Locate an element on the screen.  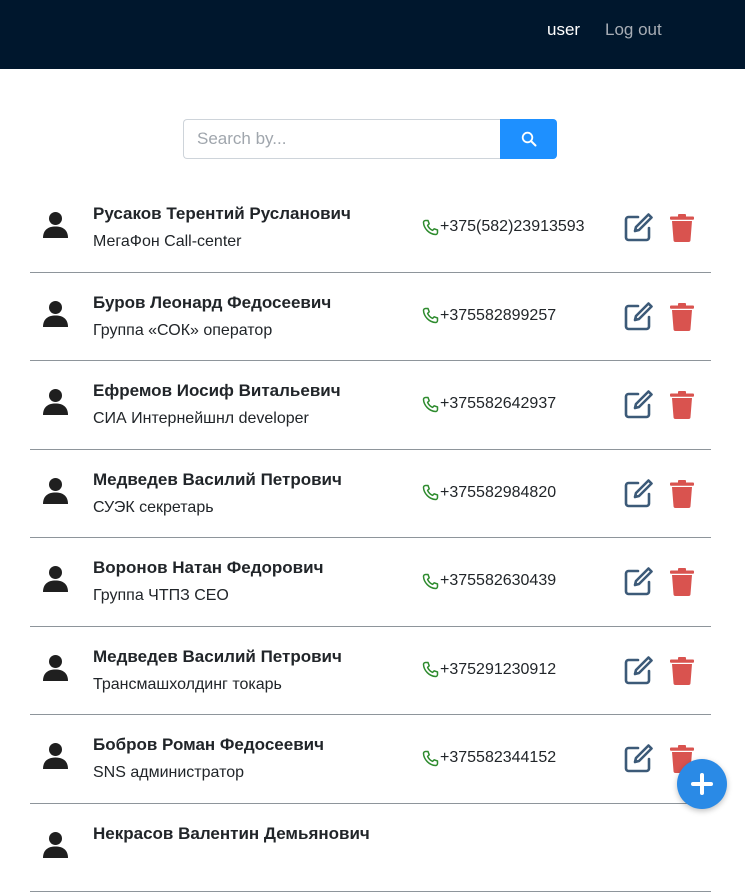
contact-phone: +375291230912 is located at coordinates (489, 670).